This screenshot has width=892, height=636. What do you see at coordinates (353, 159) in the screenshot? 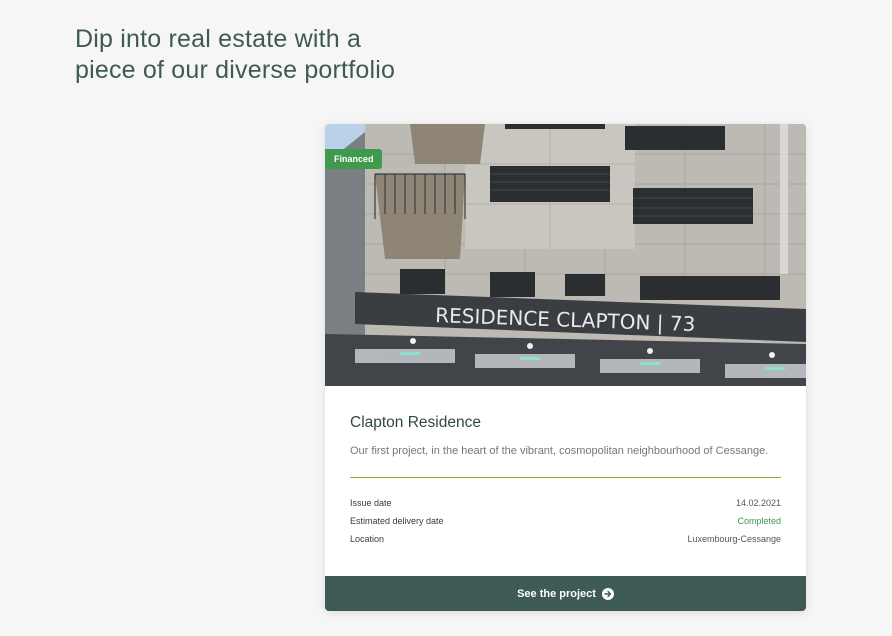
I see `status-badge: Financed` at bounding box center [353, 159].